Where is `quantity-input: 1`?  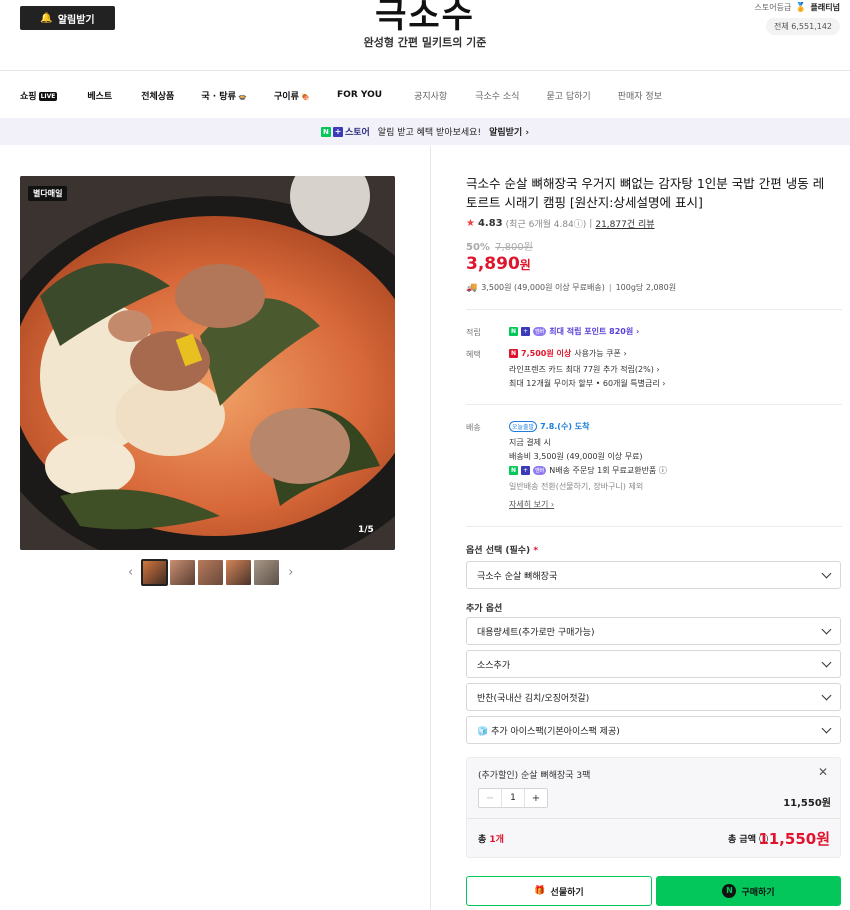
quantity-input: 1 is located at coordinates (513, 798).